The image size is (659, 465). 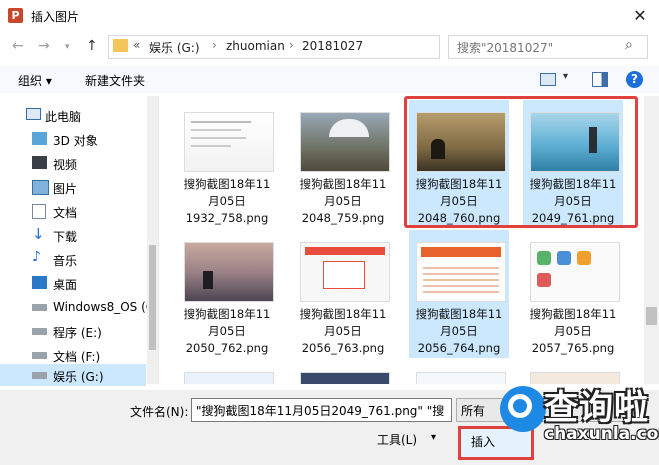 I want to click on highlight-box, so click(x=521, y=162).